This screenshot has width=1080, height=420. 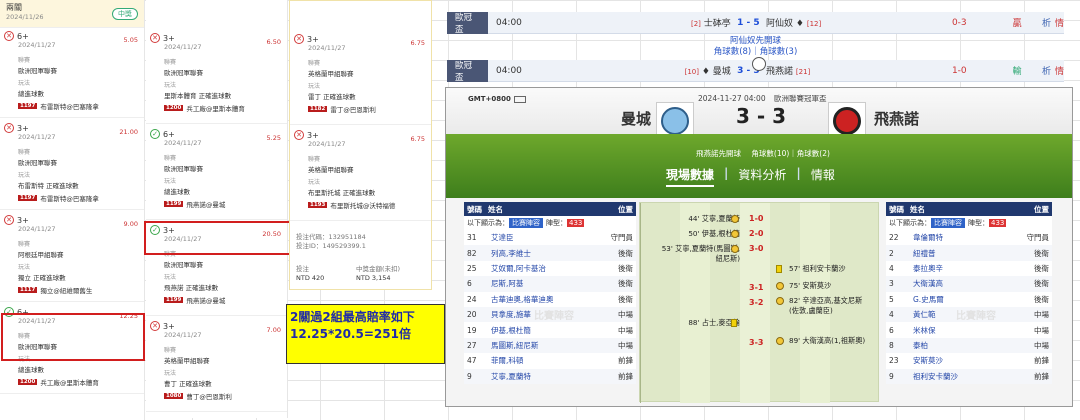 I want to click on check-icon: ✓, so click(x=155, y=230).